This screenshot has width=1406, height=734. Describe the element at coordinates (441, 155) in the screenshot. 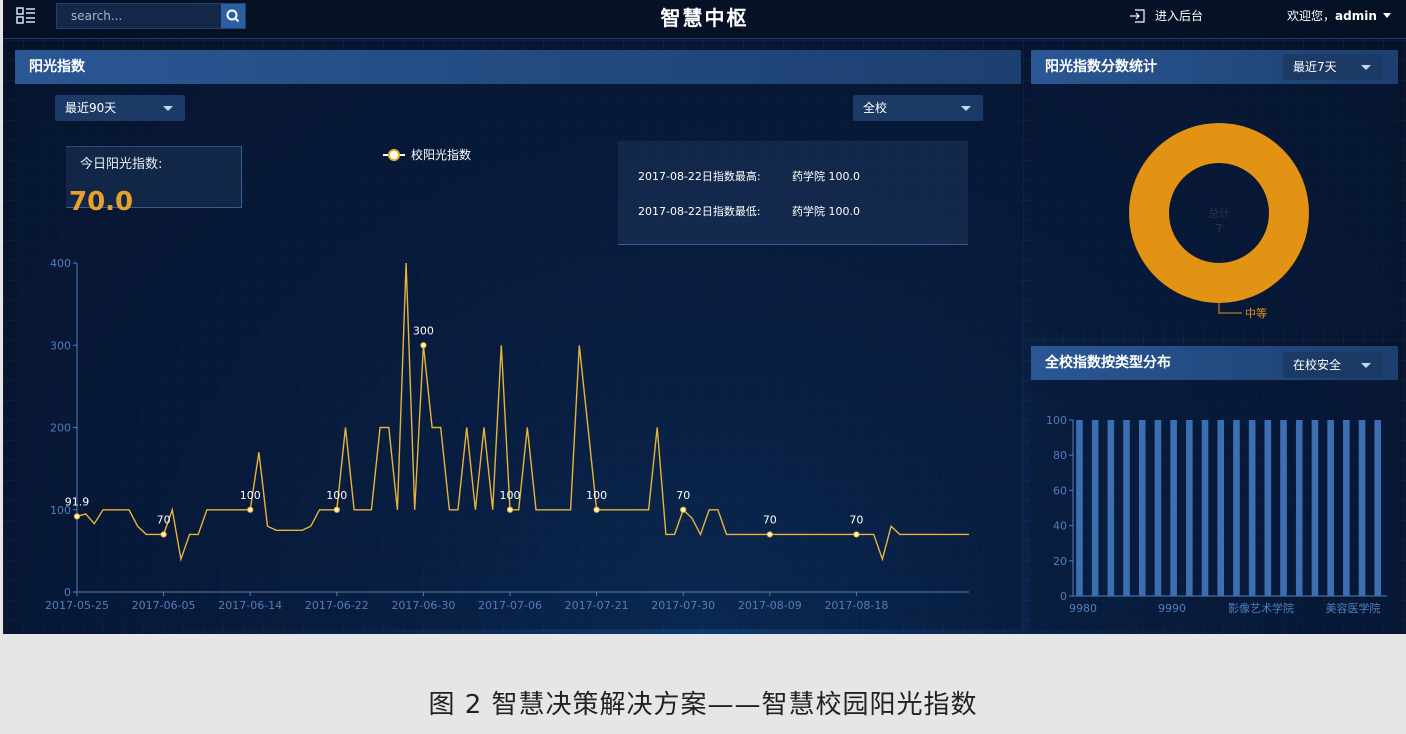

I see `legend-label: 校阳光指数` at that location.